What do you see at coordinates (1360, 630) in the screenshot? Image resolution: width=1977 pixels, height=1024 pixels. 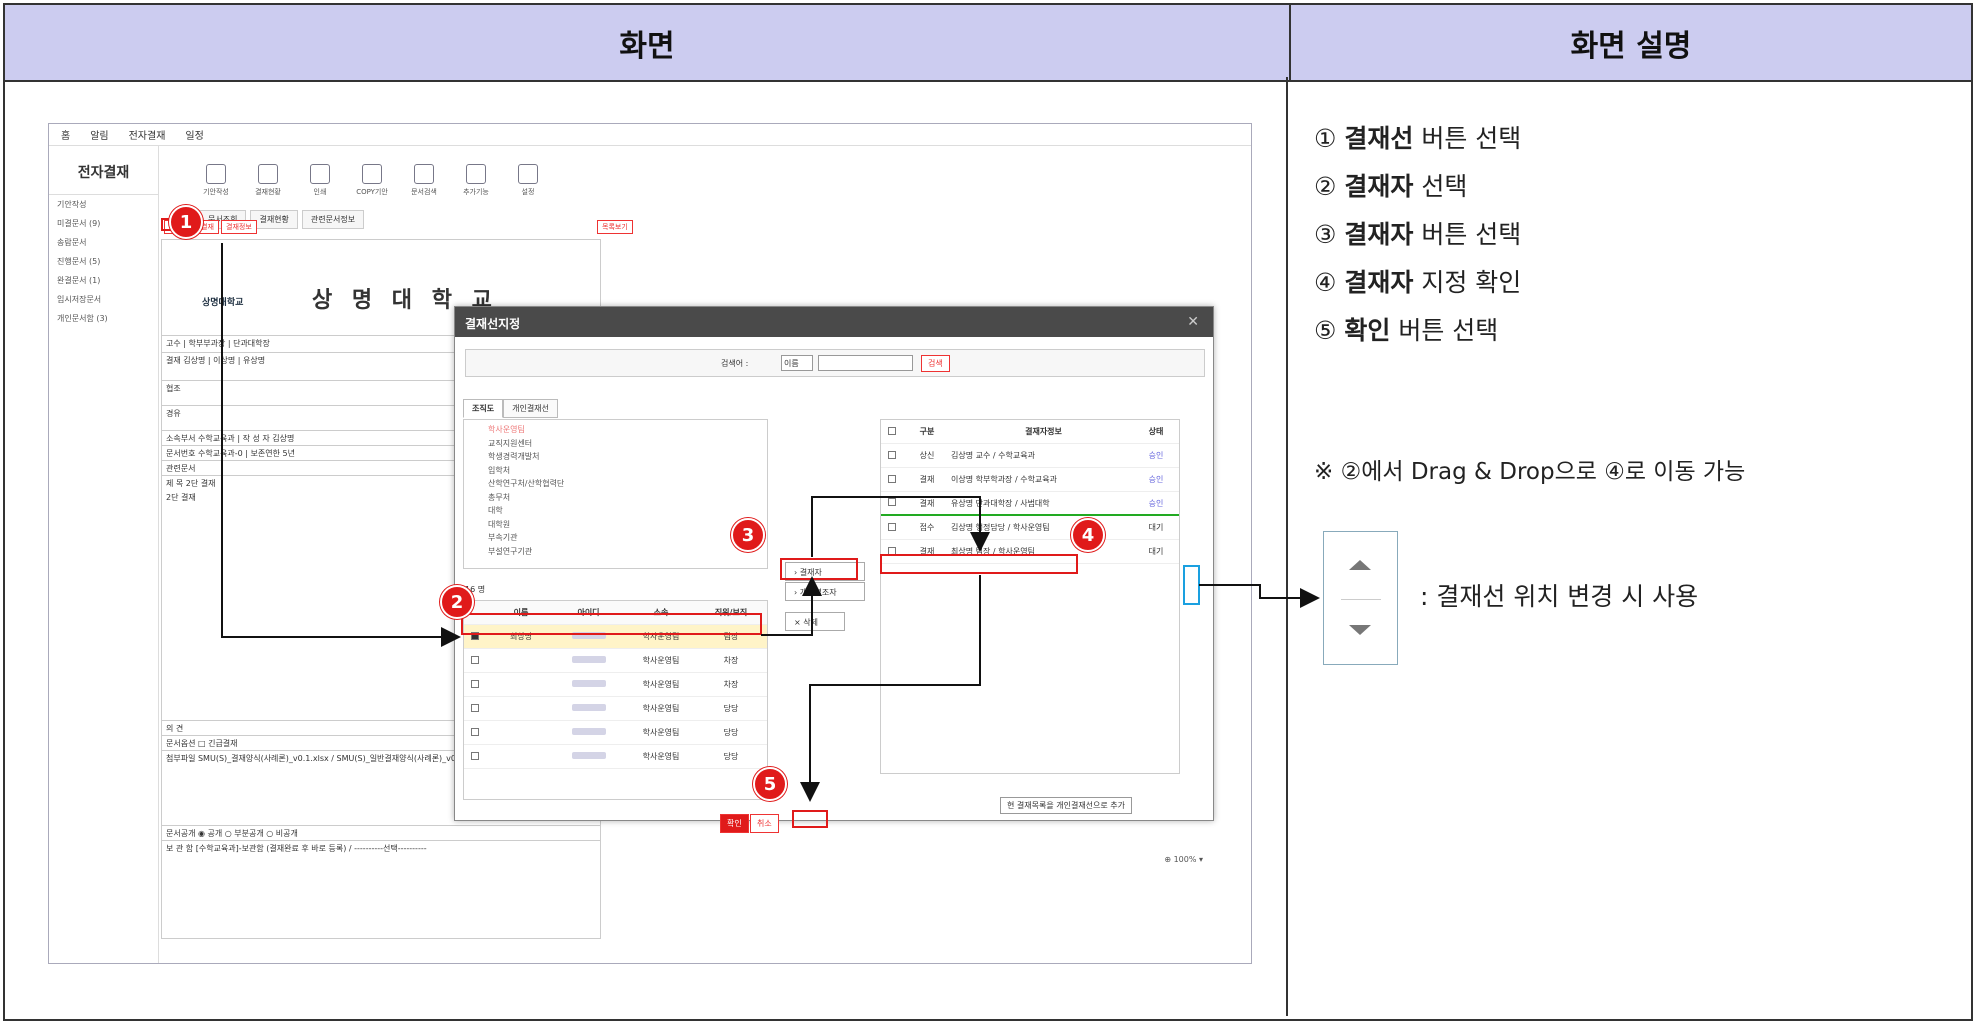 I see `arrow-down-icon` at bounding box center [1360, 630].